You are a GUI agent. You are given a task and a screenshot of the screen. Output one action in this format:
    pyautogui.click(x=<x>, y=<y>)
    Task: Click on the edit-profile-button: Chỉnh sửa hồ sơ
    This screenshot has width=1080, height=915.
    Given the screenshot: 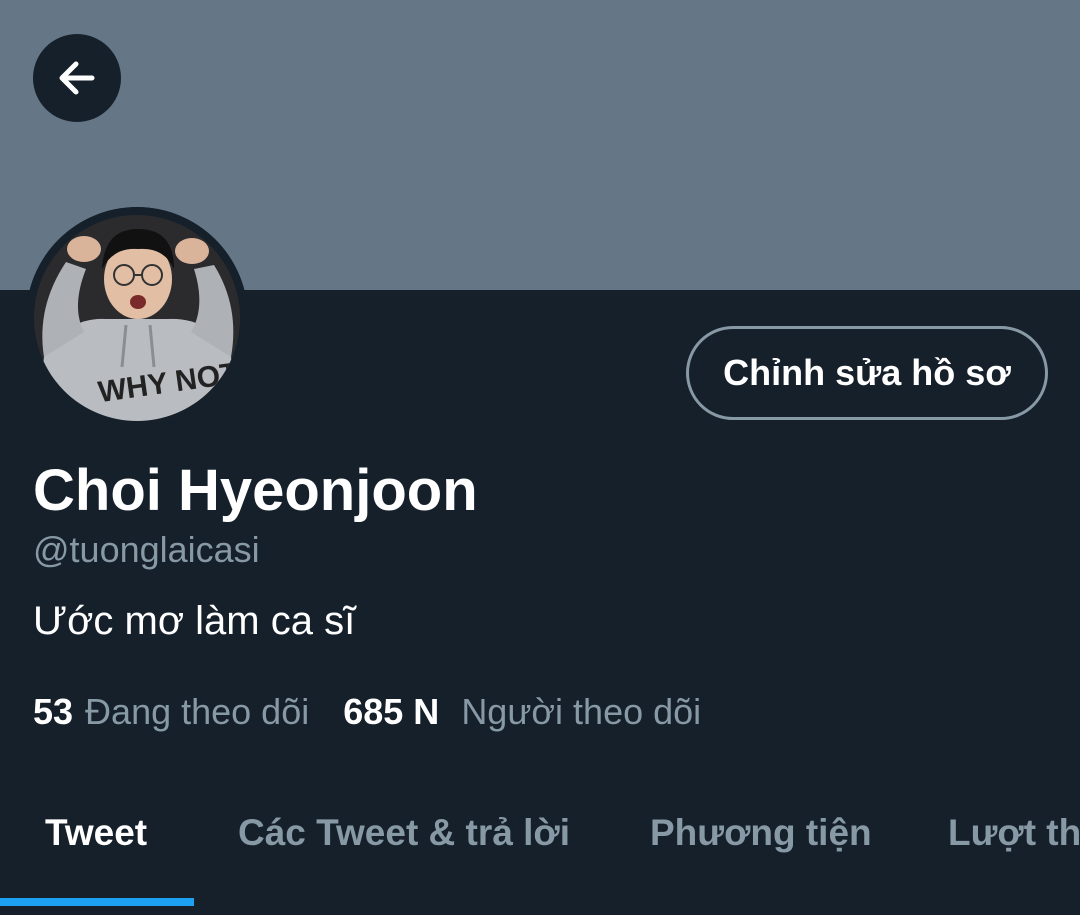 What is the action you would take?
    pyautogui.click(x=867, y=373)
    